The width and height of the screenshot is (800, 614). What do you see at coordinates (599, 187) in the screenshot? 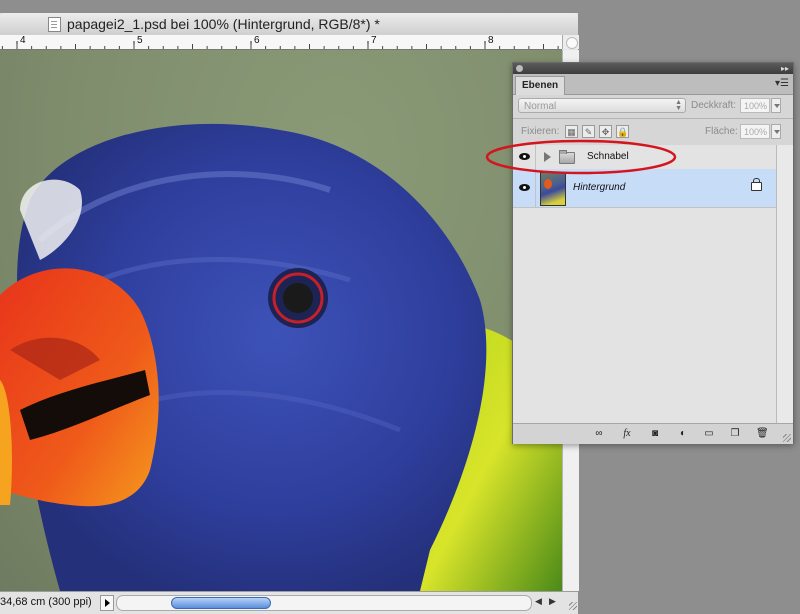
I see `layer-name: Hintergrund` at bounding box center [599, 187].